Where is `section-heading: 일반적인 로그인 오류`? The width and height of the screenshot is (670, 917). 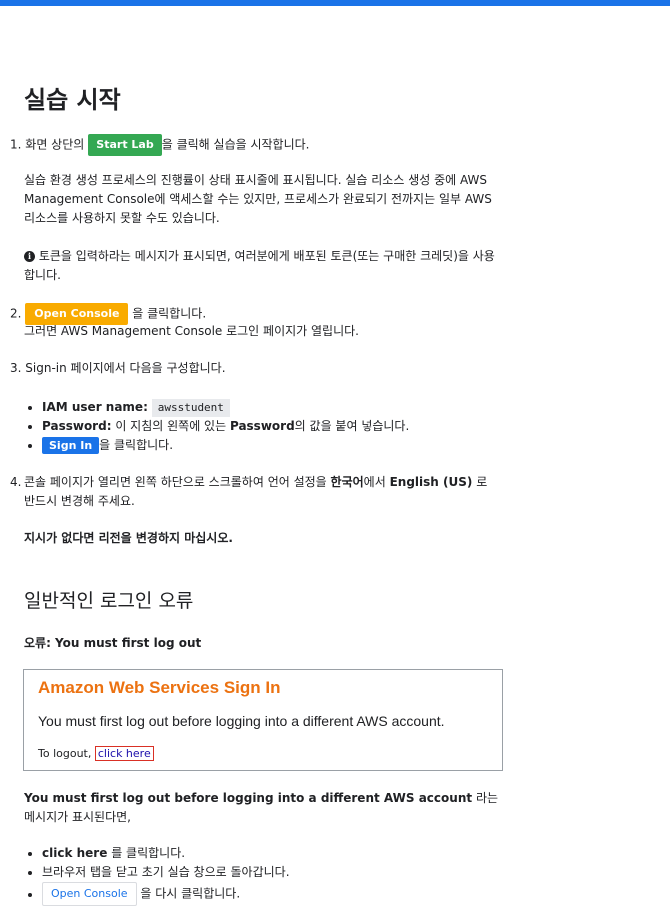 section-heading: 일반적인 로그인 오류 is located at coordinates (109, 601).